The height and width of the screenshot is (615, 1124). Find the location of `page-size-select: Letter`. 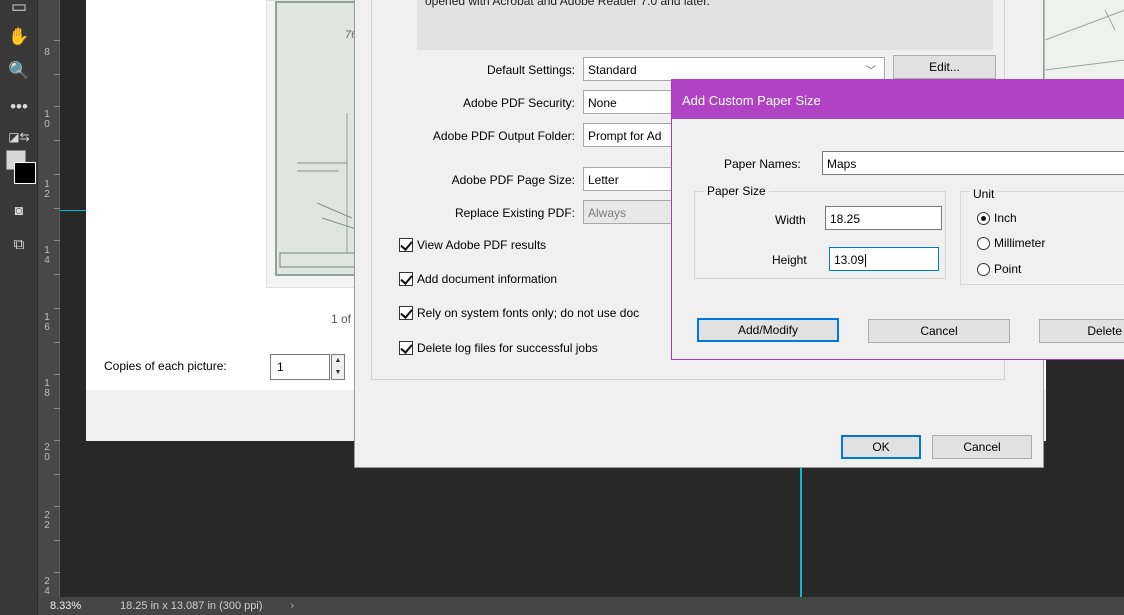

page-size-select: Letter is located at coordinates (633, 179).